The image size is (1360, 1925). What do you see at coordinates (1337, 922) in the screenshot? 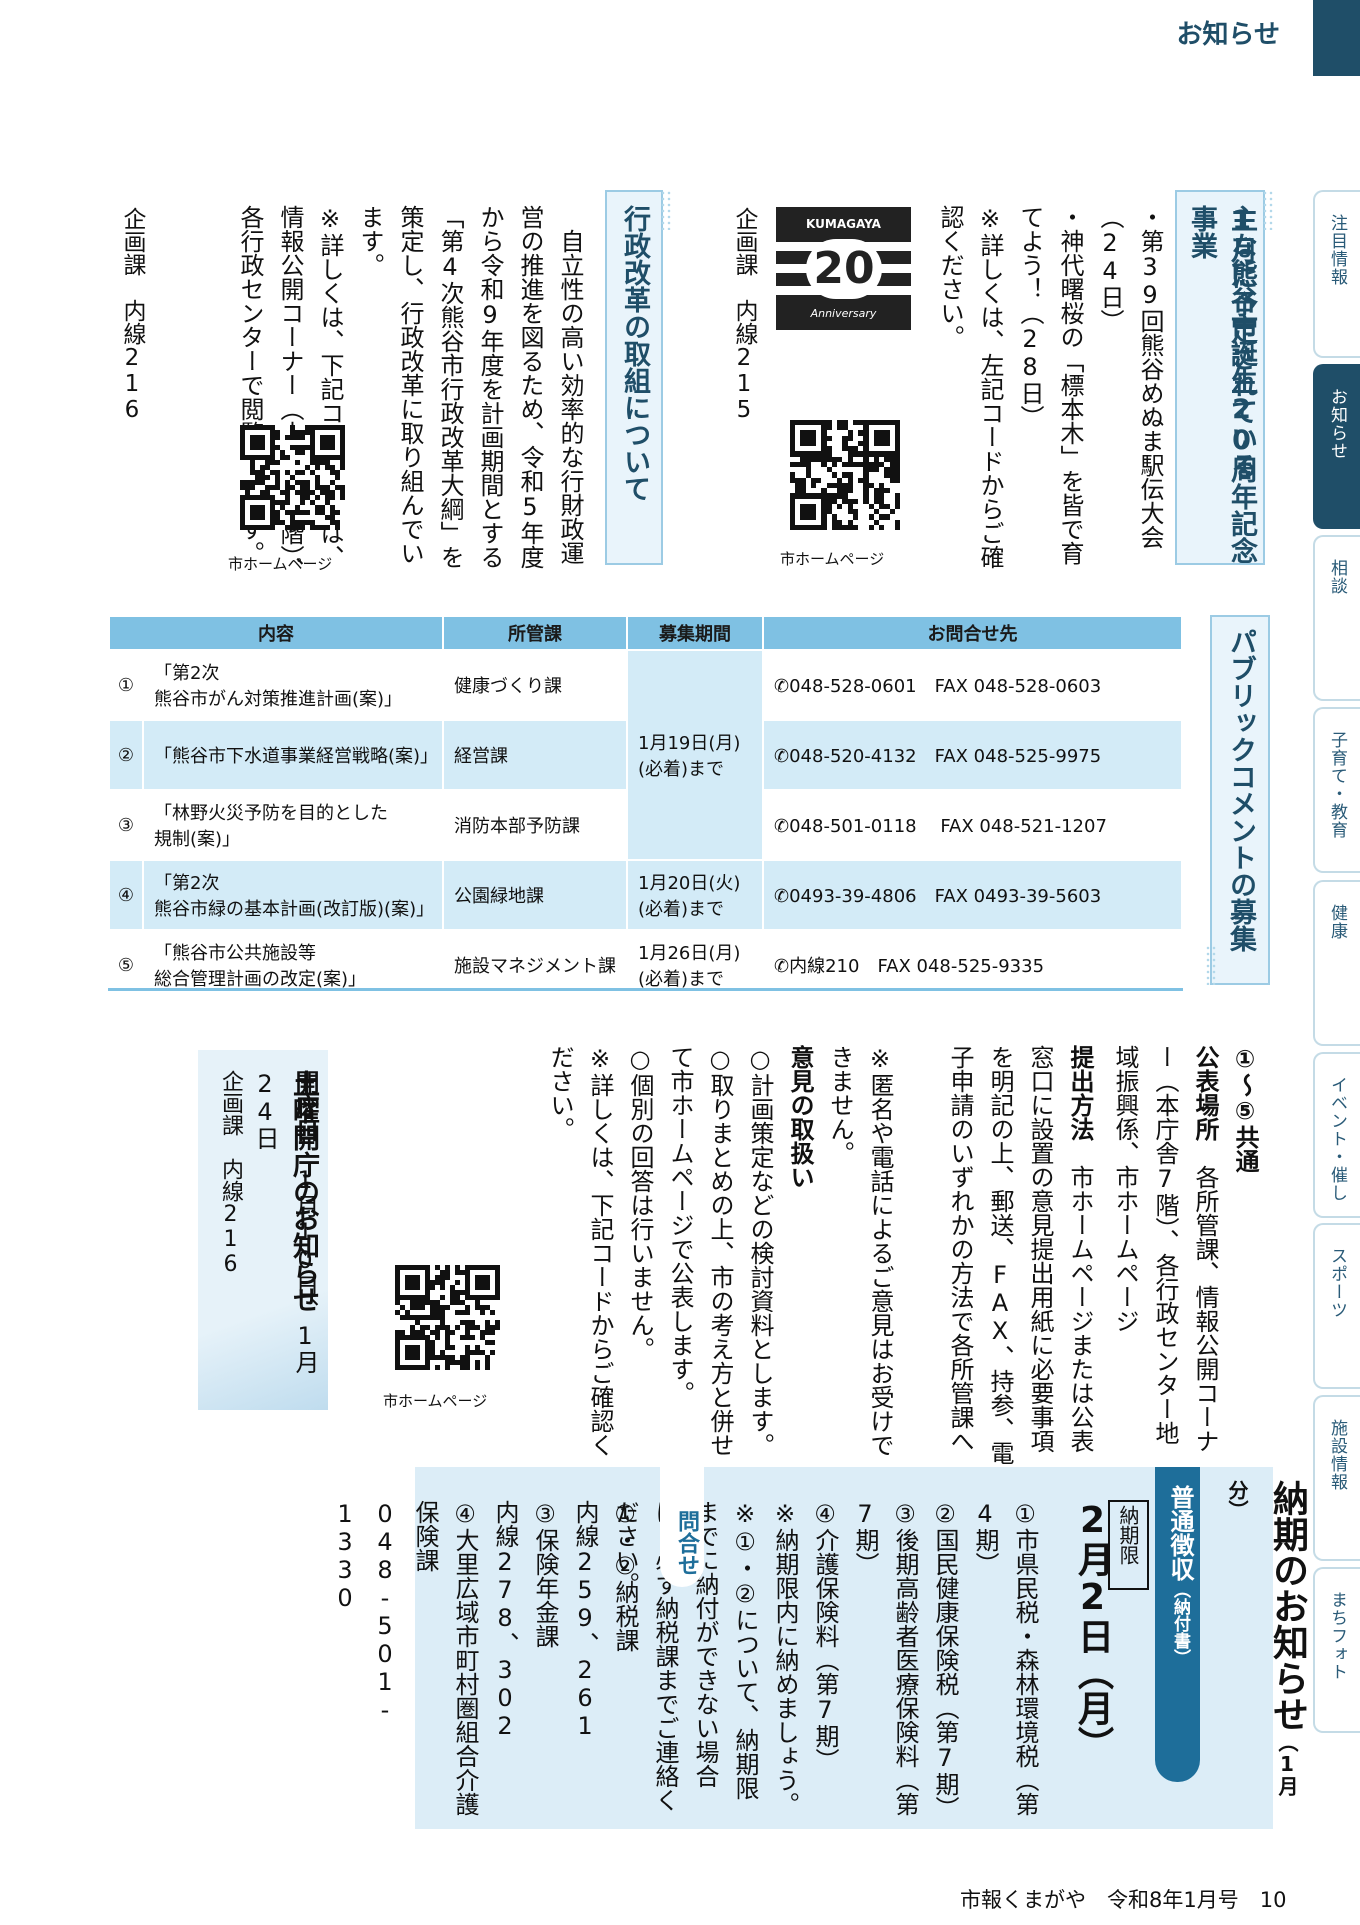
I see `side-tab-label: 健康` at bounding box center [1337, 922].